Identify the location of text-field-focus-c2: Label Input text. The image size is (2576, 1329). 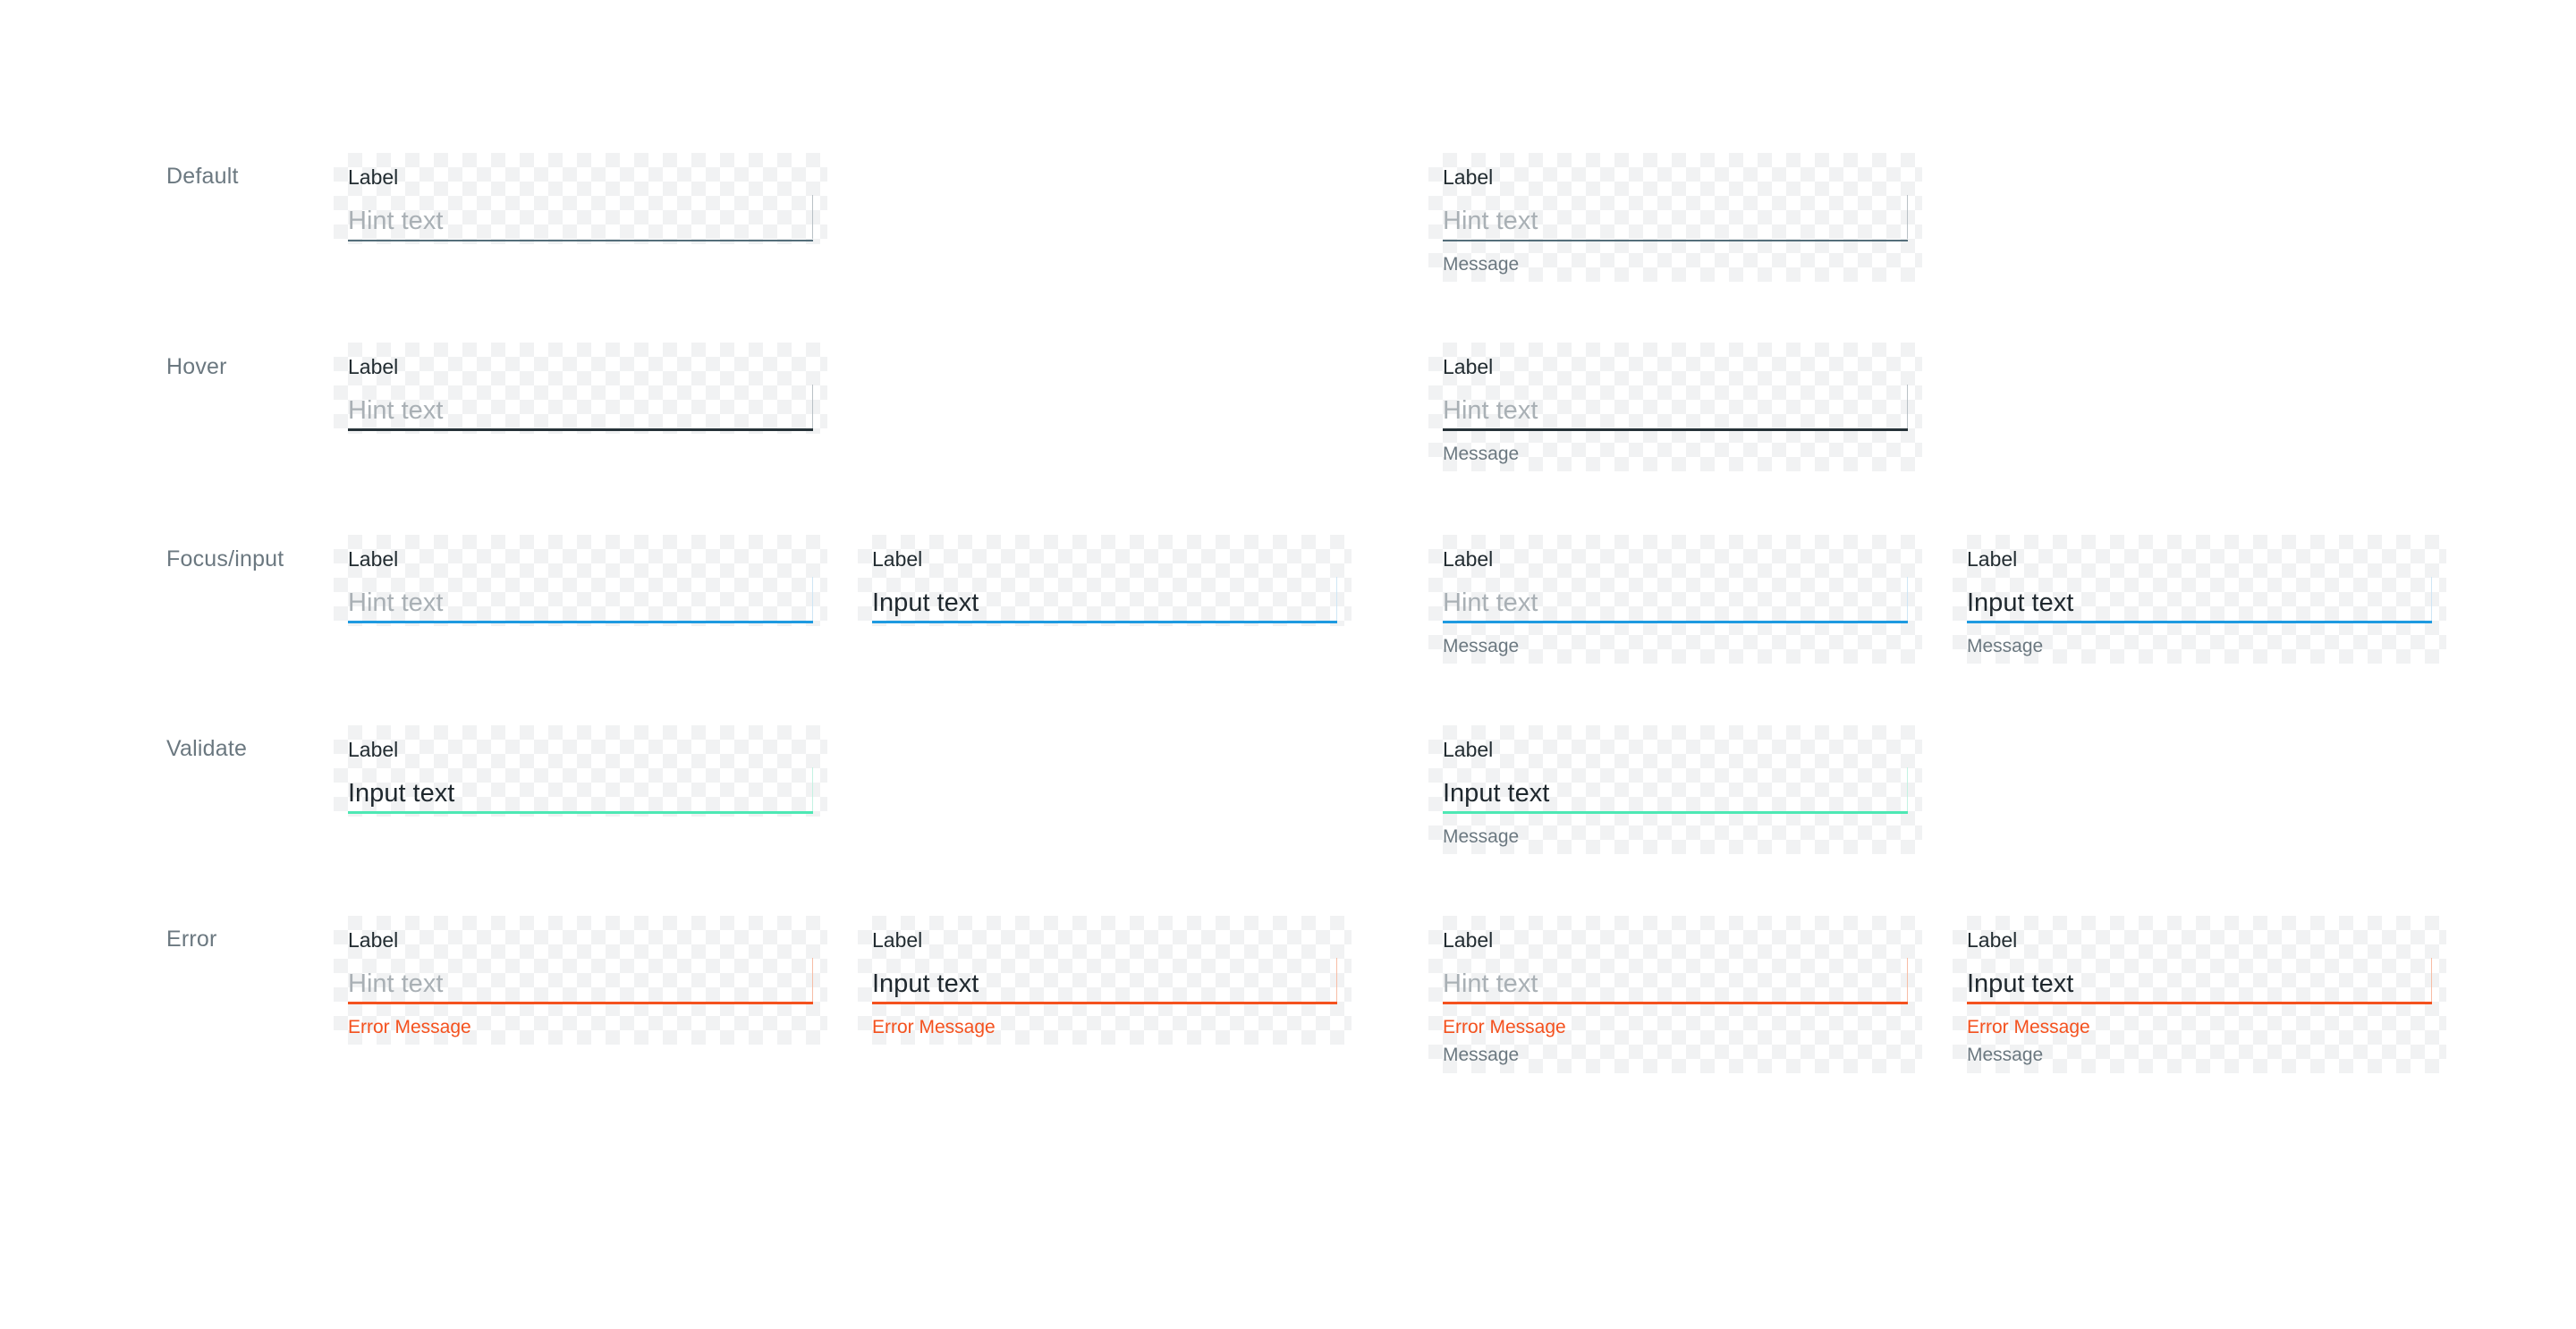
(1104, 585).